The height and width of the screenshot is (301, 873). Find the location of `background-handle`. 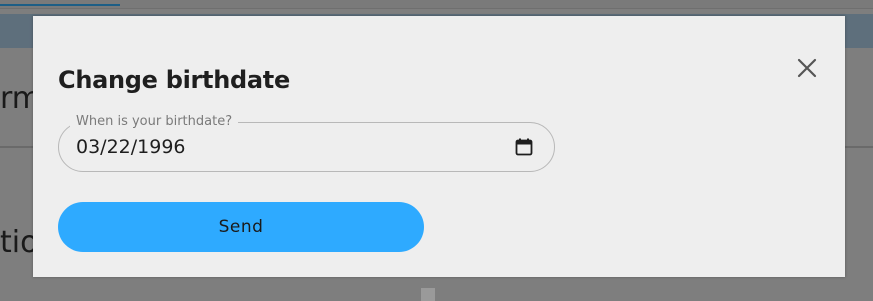

background-handle is located at coordinates (428, 294).